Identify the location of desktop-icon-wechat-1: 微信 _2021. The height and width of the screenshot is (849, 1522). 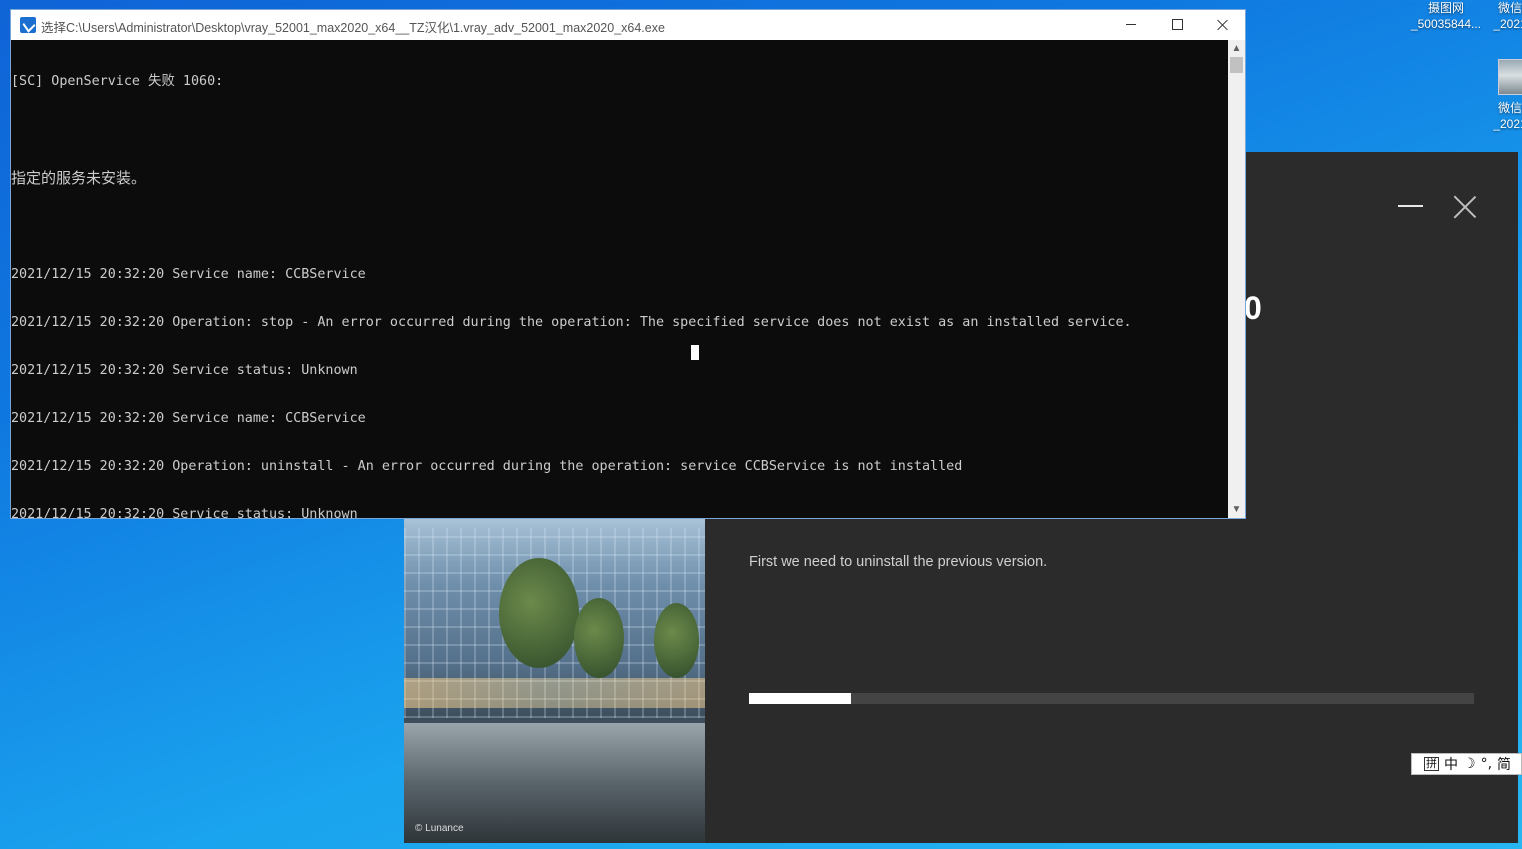
(1506, 16).